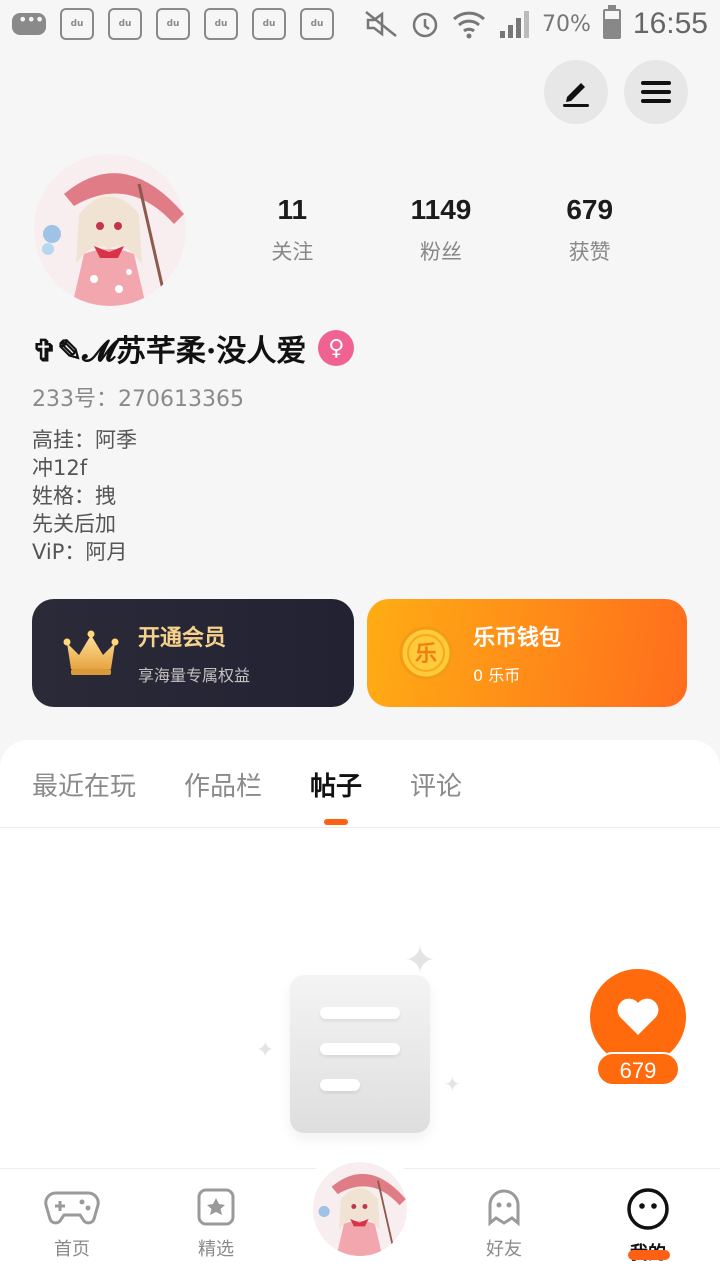  I want to click on user-id: 233号：270613365, so click(138, 399).